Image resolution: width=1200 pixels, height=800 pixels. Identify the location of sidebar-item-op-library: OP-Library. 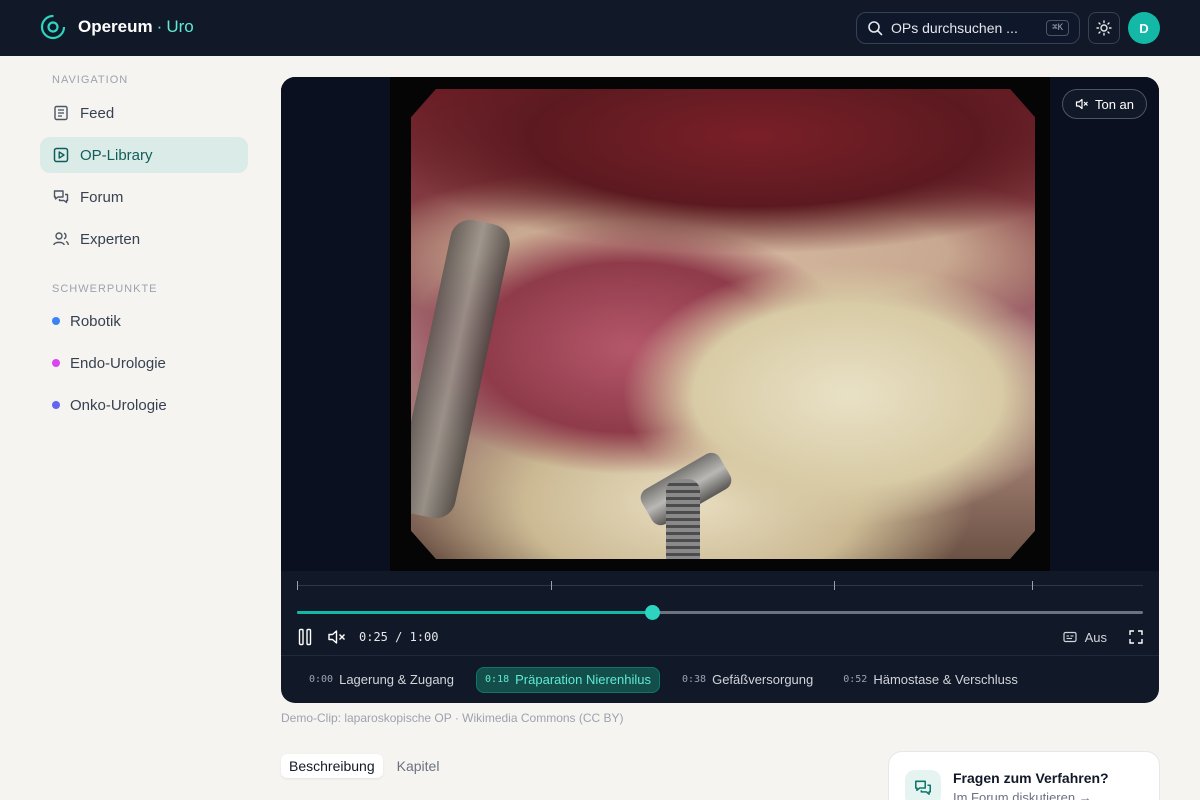
(144, 155).